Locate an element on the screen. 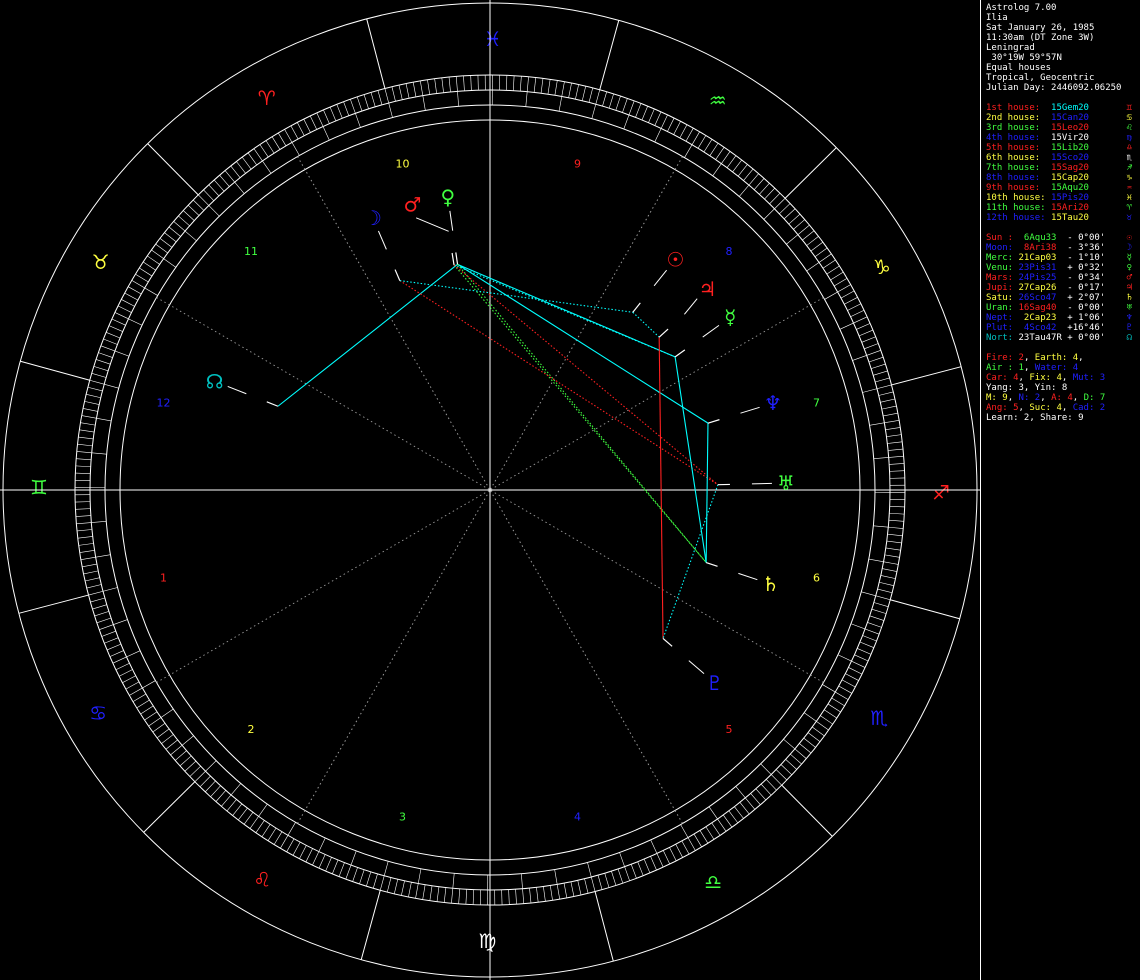 This screenshot has width=1140, height=980. summary-value: D: 7 is located at coordinates (1094, 398).